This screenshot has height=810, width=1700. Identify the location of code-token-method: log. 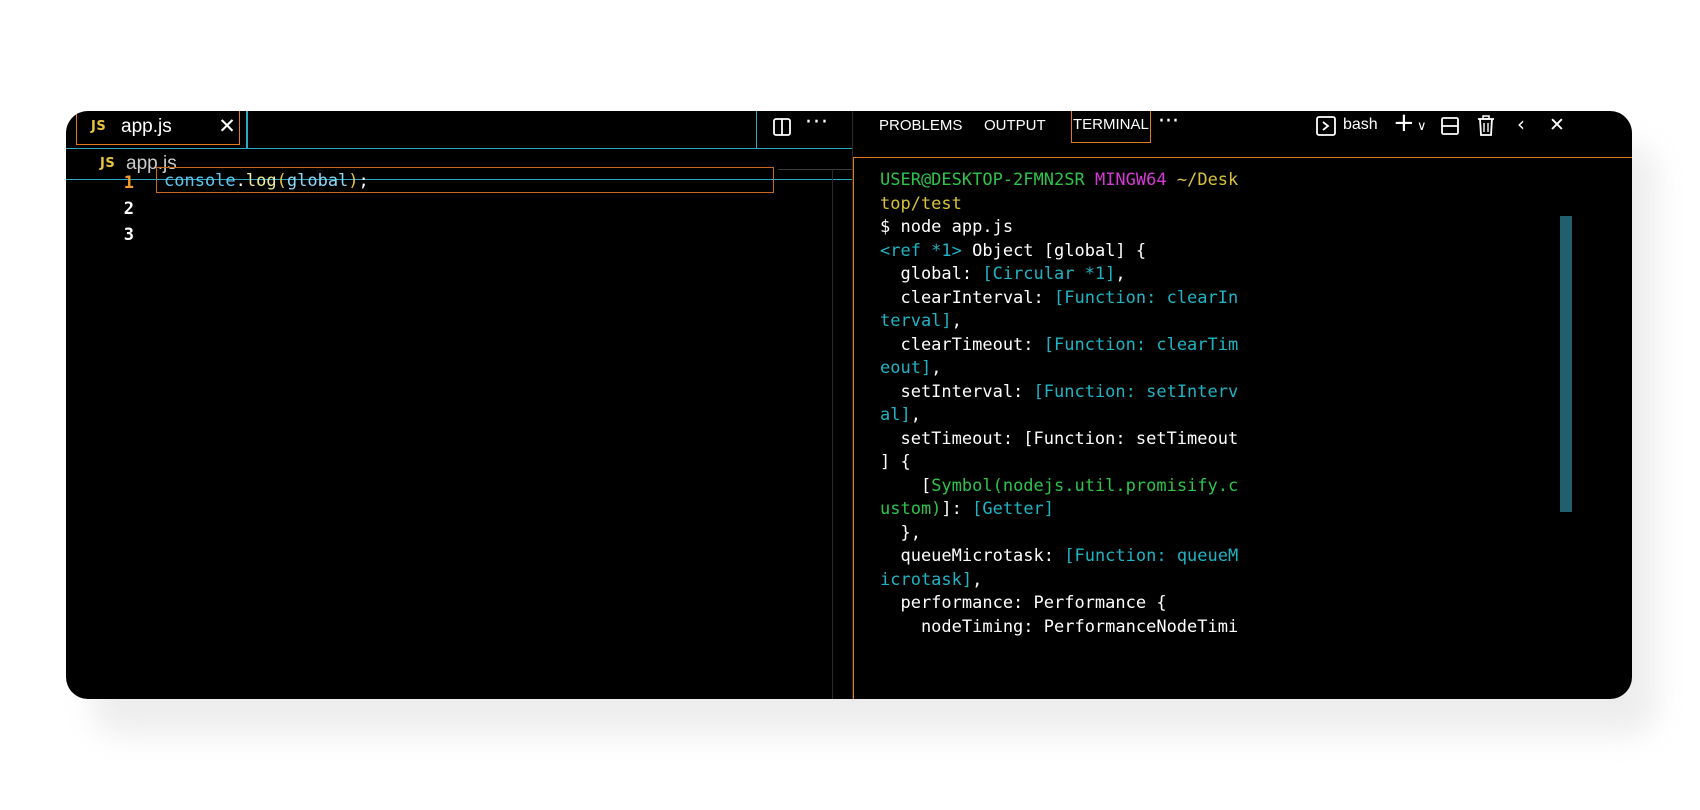
(261, 181).